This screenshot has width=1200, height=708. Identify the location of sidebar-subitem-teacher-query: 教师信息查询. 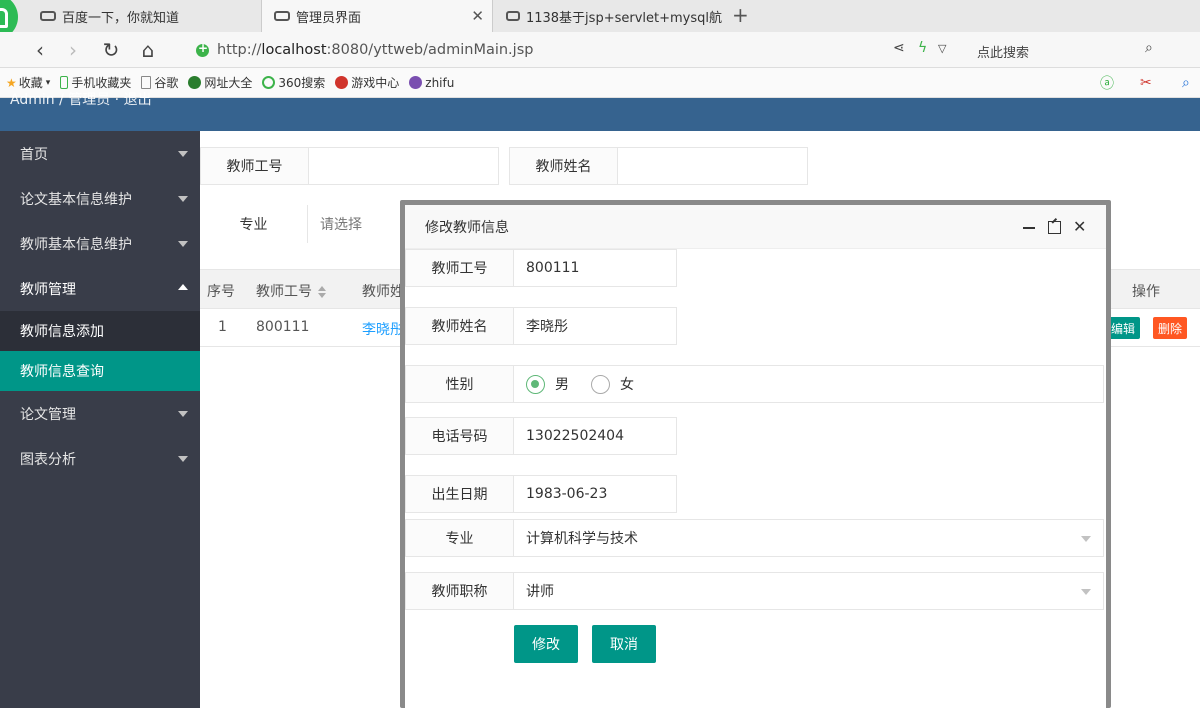
(100, 371).